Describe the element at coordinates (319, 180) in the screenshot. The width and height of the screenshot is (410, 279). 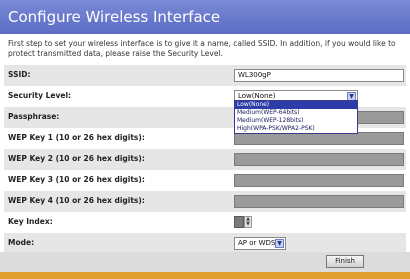
I see `wep-key-3-input` at that location.